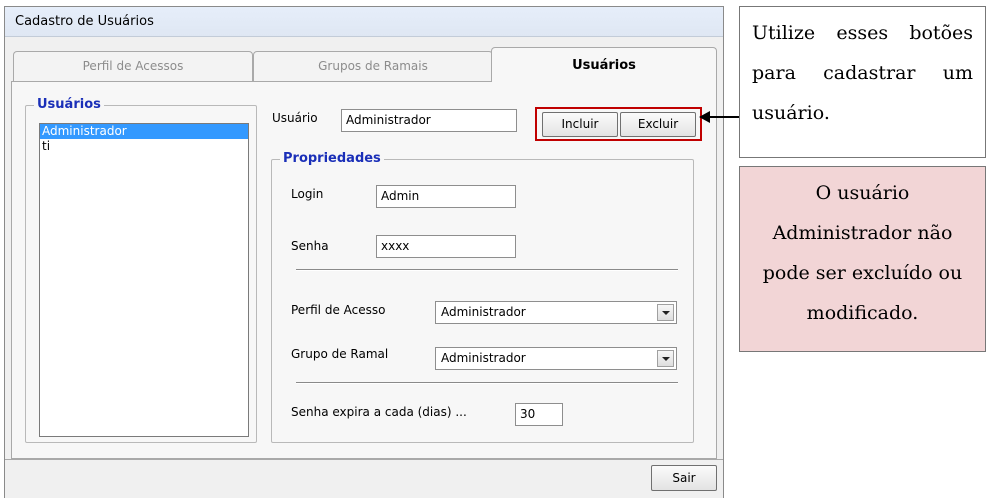 The height and width of the screenshot is (500, 988). I want to click on users-listbox: Administrador ti, so click(144, 280).